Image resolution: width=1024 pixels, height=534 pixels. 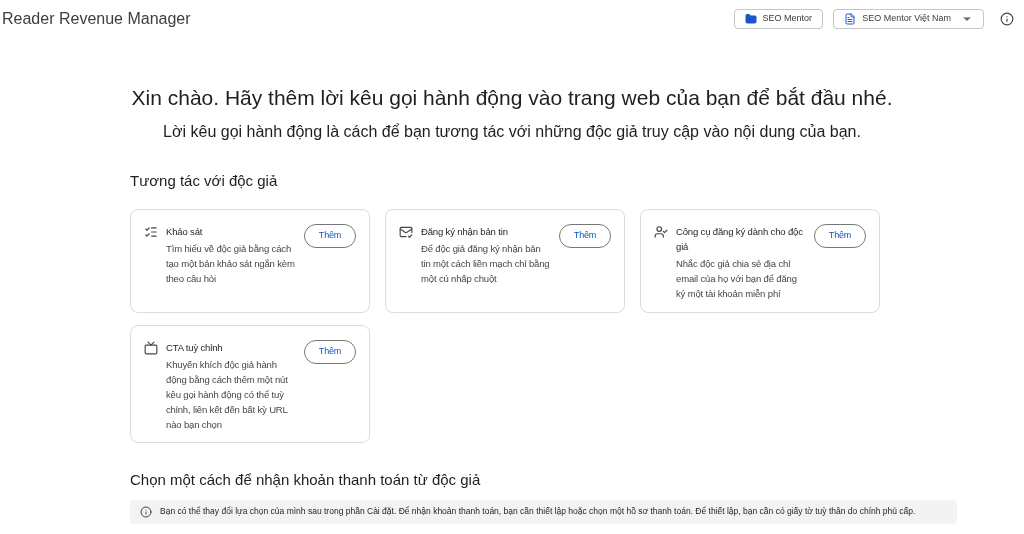 I want to click on info-text: Bạn có thể thay đổi lựa chọn của mình sau trong phần Cài đặt. Để nhận khoản thanh toán, bạn cần thiết lập hoặc chọn một hồ sơ thanh toán. Để thiết lập, bạn cần có giấy tờ tuỳ thân do chính phủ cấp., so click(x=538, y=511).